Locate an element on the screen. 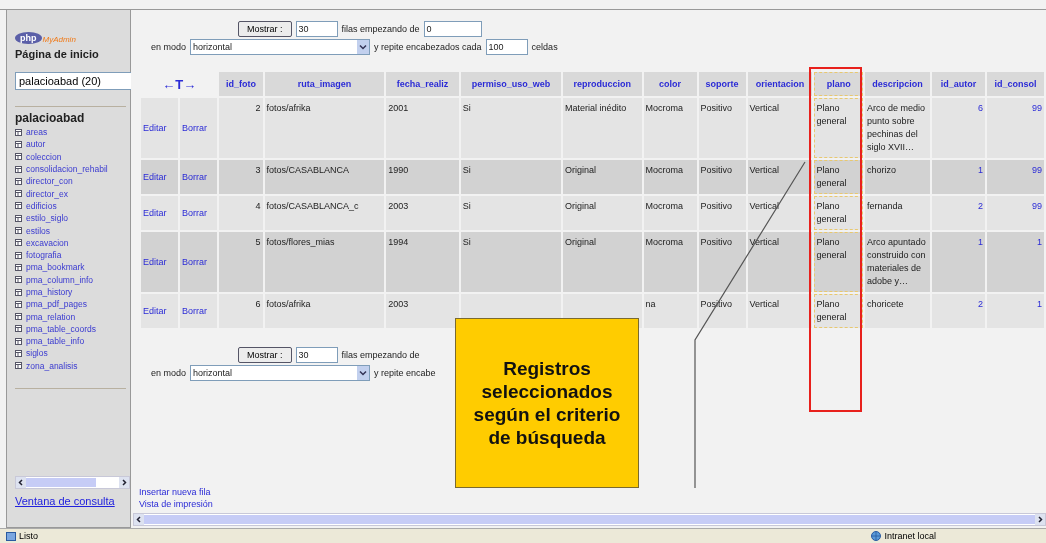  column-header: ruta_imagen is located at coordinates (324, 84).